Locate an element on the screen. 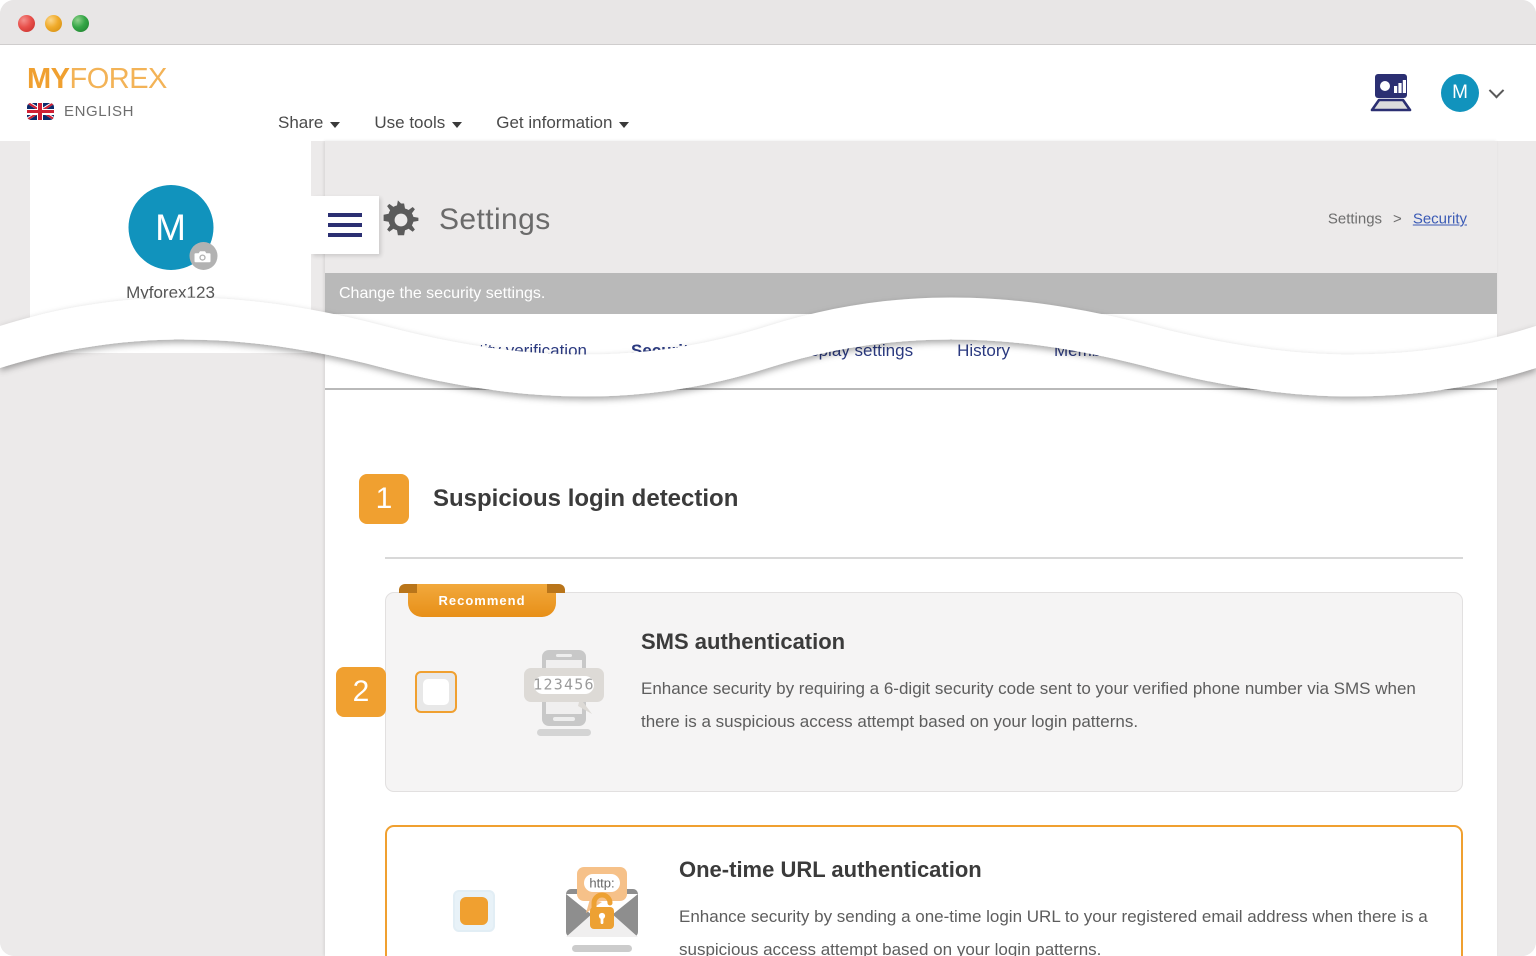 Image resolution: width=1536 pixels, height=956 pixels. logo-wordmark: MYFOREX is located at coordinates (132, 79).